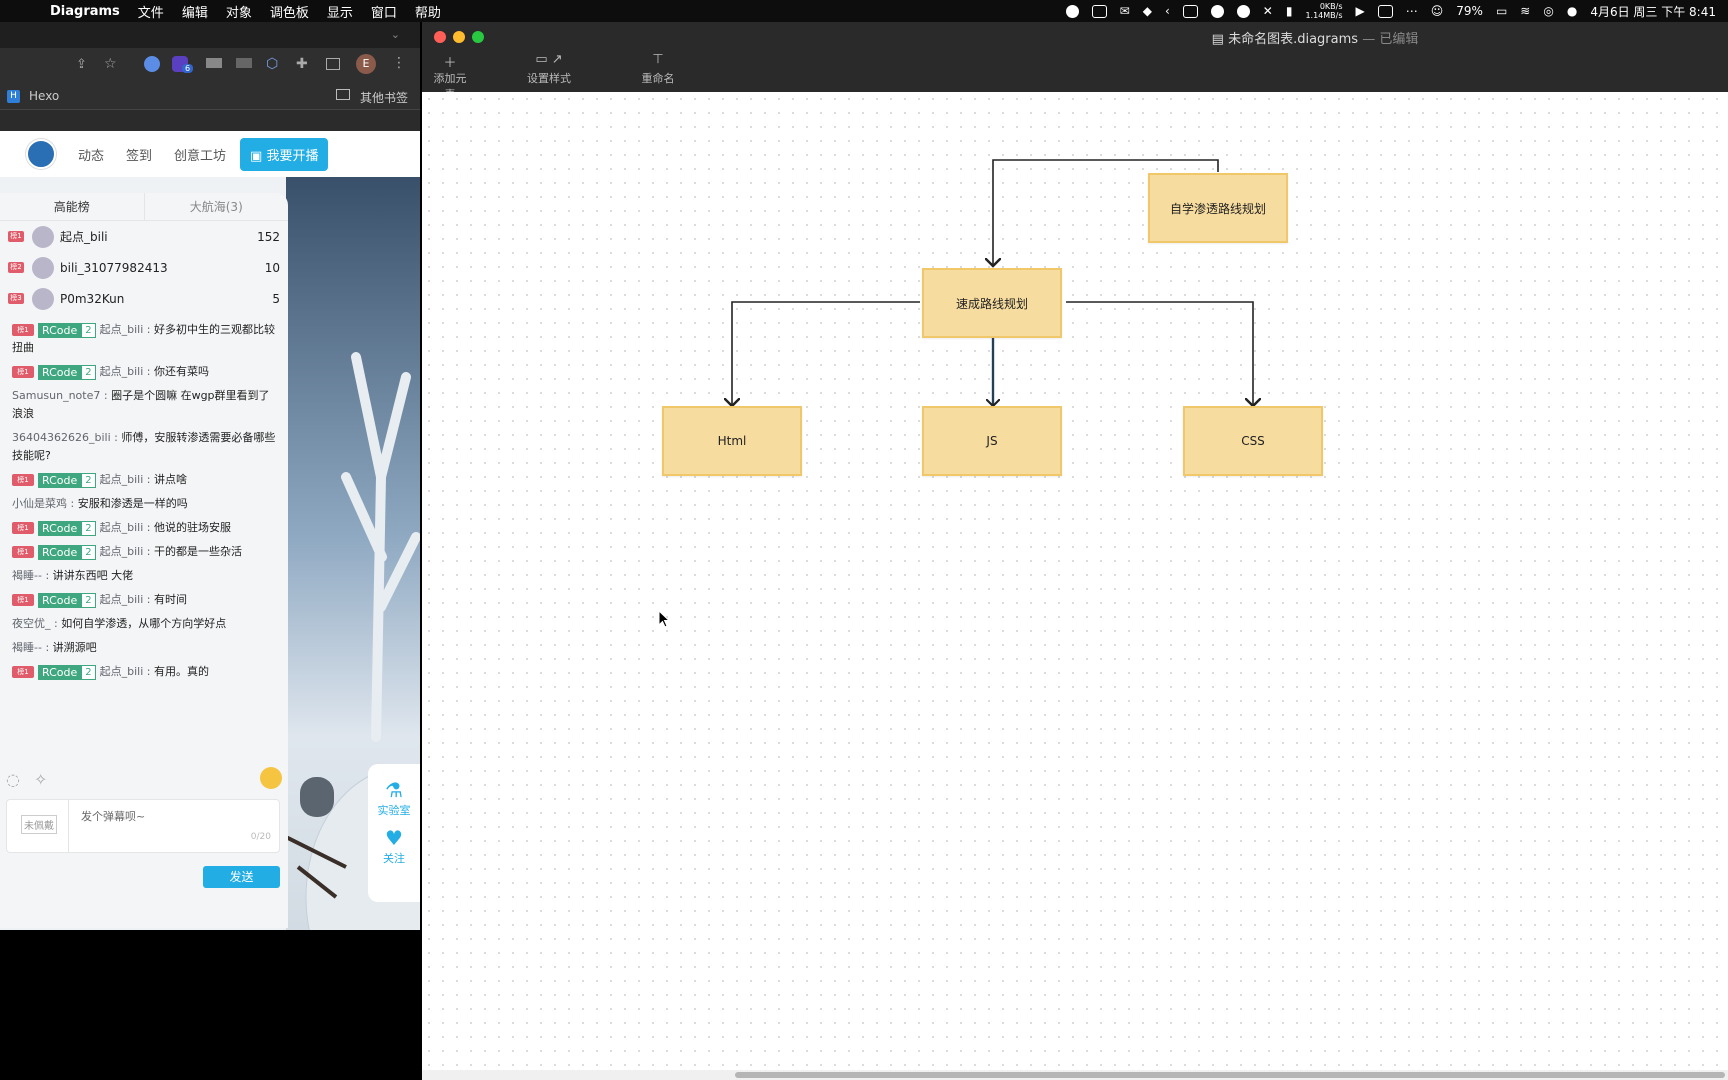  I want to click on rank-name: P0m32Kun, so click(166, 299).